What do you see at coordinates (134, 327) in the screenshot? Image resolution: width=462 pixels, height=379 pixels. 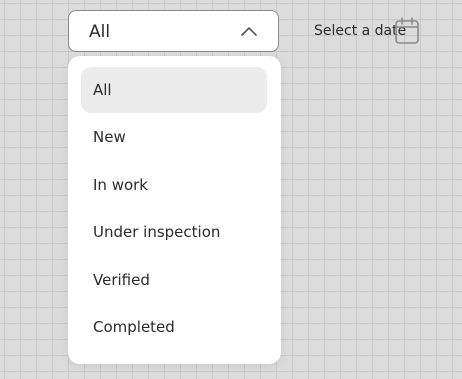 I see `status-option-label: Completed` at bounding box center [134, 327].